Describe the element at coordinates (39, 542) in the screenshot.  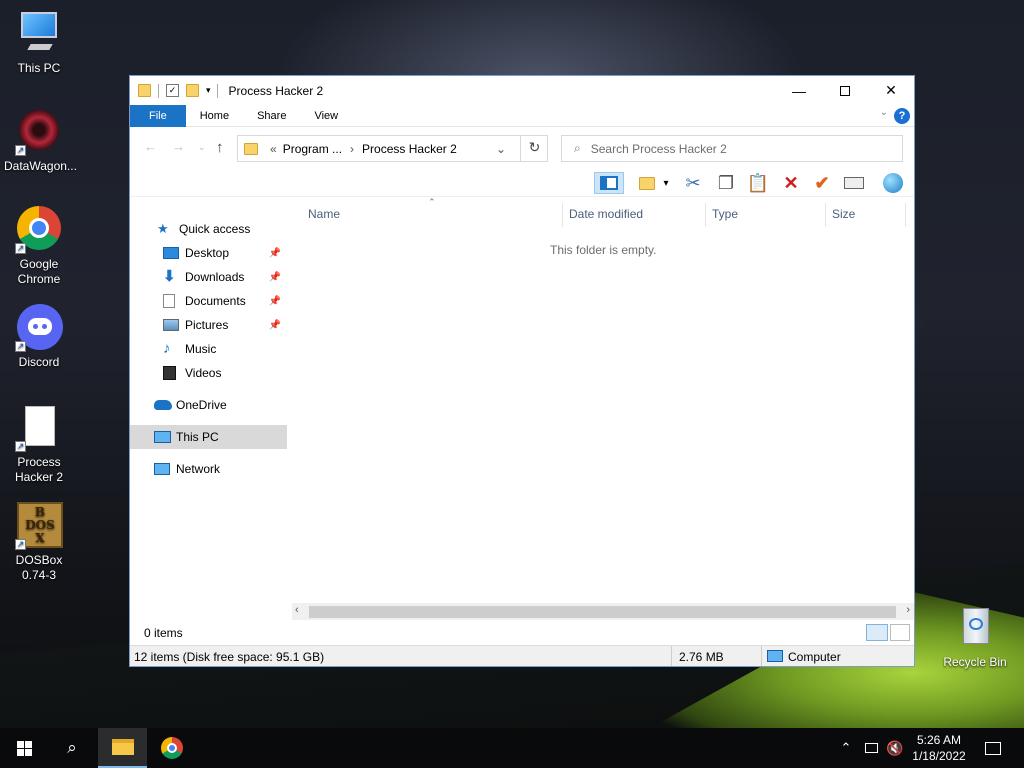
I see `desktop-icon-dosbox: B DOS X ↗ DOSBox 0.74-3` at that location.